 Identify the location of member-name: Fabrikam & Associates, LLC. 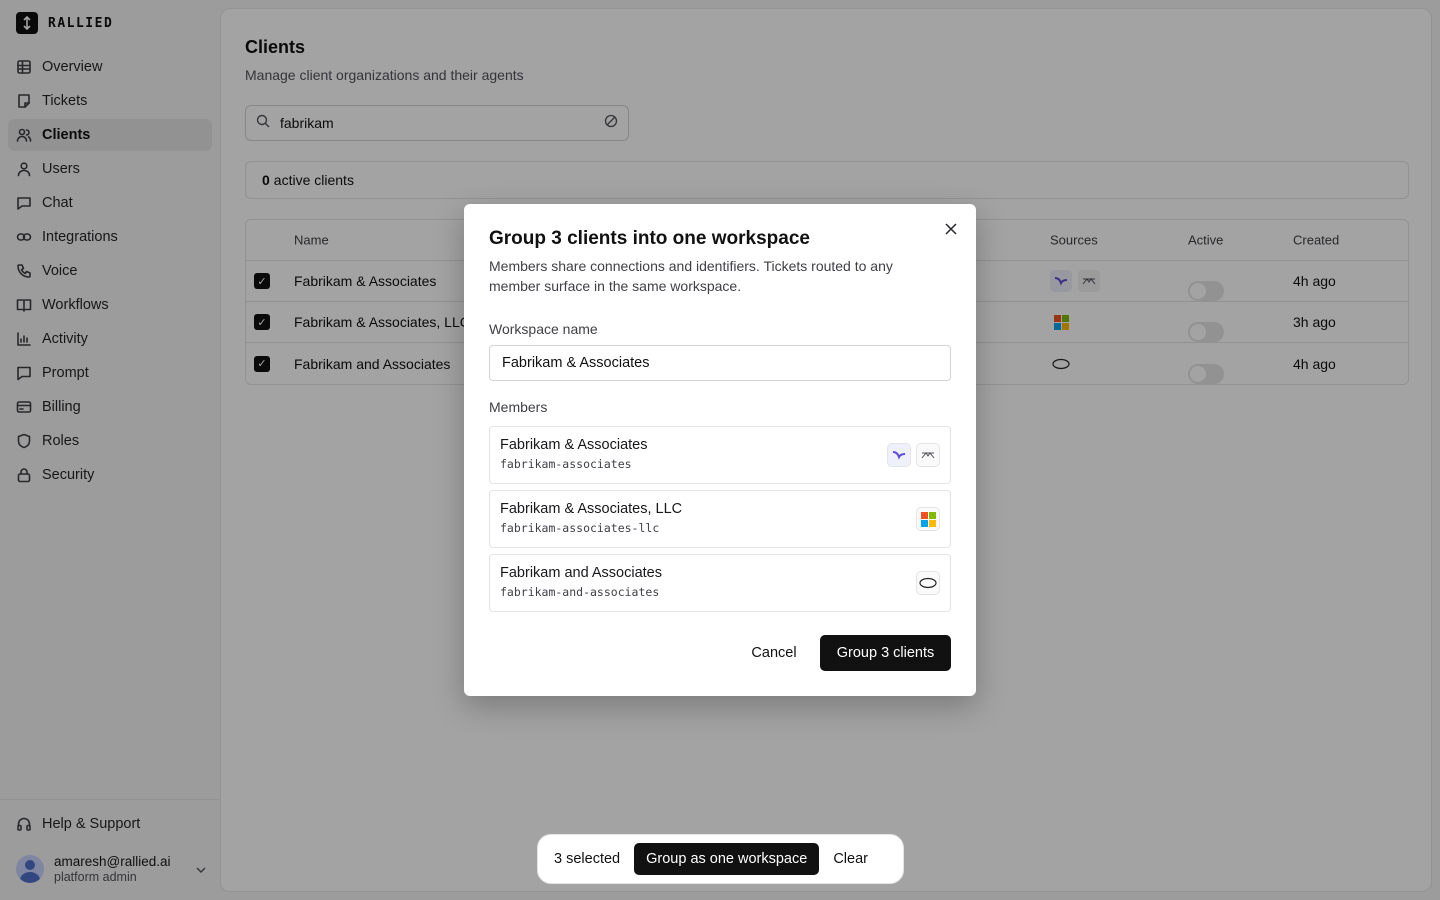
(591, 509).